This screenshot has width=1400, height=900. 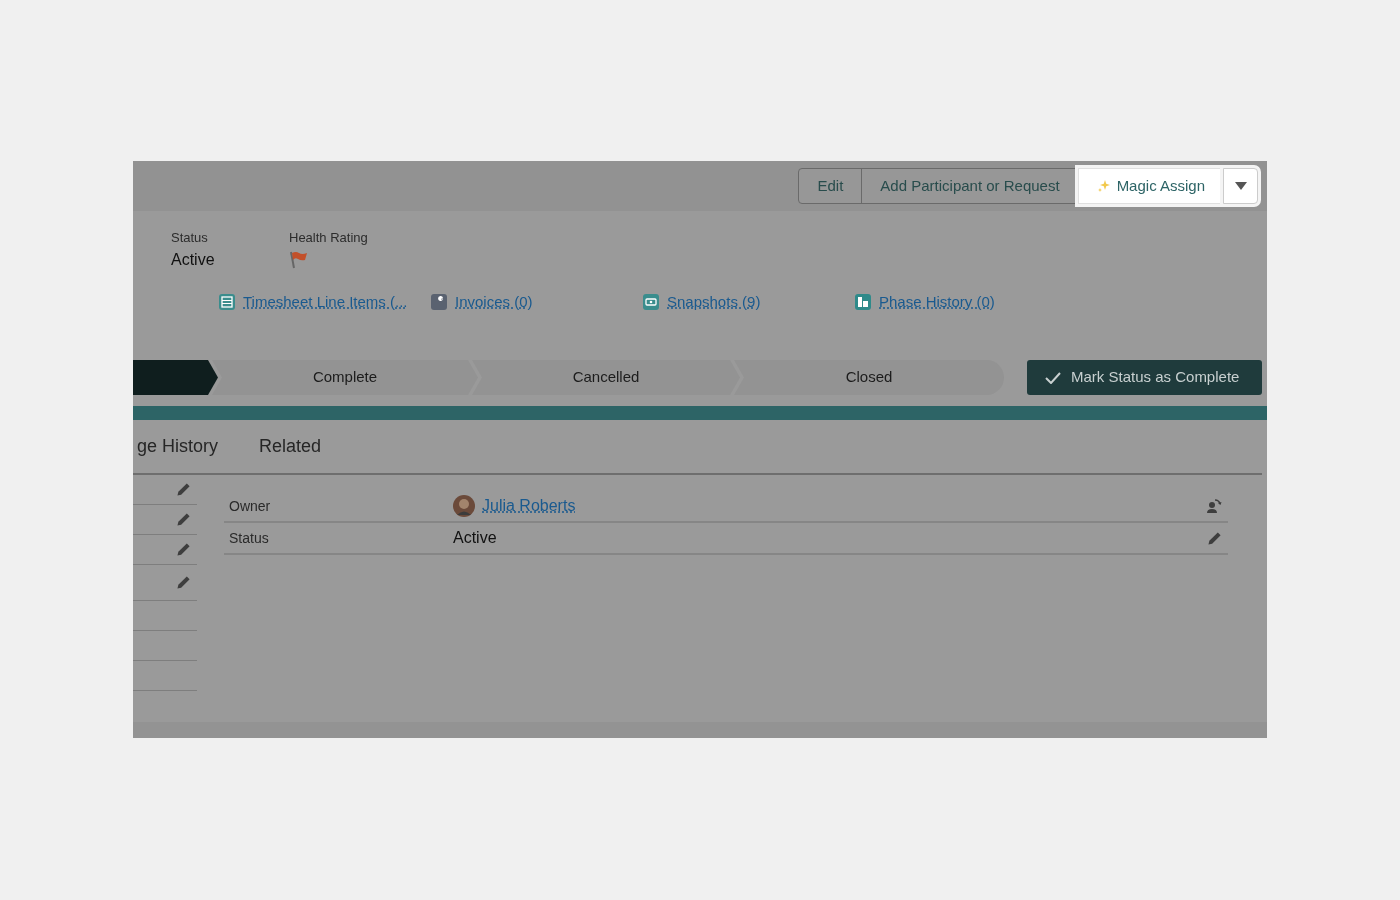 I want to click on caret-icon, so click(x=1240, y=186).